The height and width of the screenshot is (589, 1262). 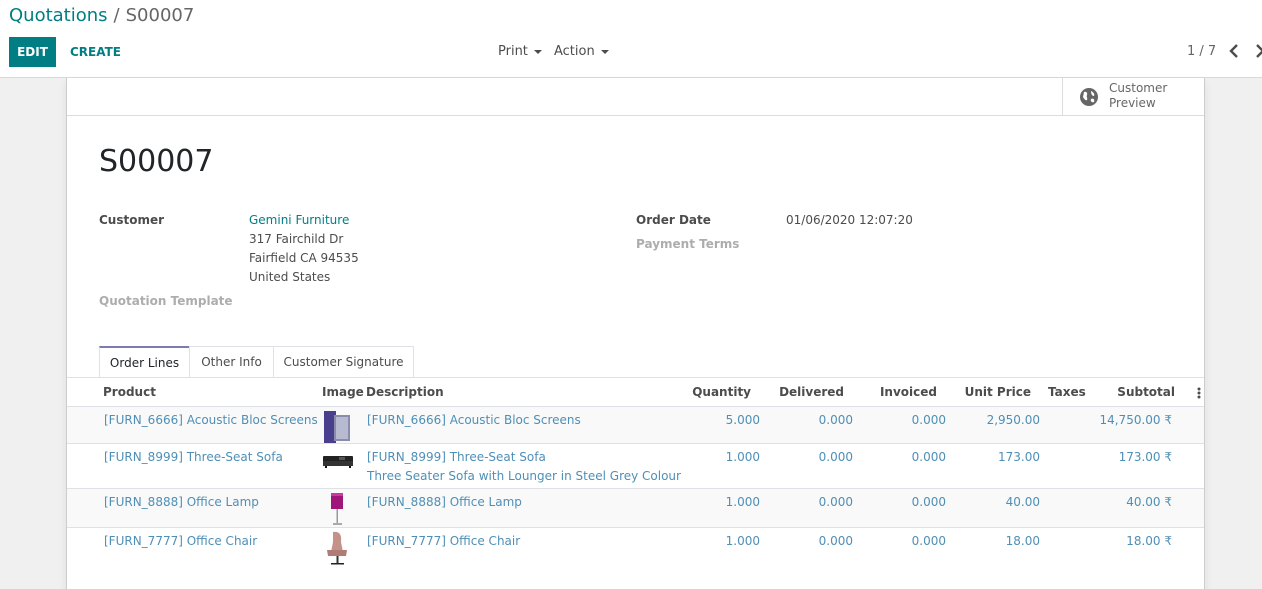 What do you see at coordinates (743, 420) in the screenshot?
I see `row-quantity: 5.000` at bounding box center [743, 420].